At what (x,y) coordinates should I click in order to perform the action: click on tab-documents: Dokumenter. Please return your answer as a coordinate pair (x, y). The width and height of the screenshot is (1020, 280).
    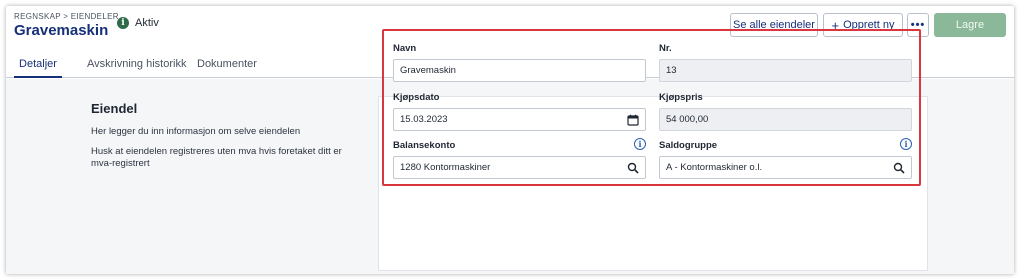
    Looking at the image, I should click on (227, 68).